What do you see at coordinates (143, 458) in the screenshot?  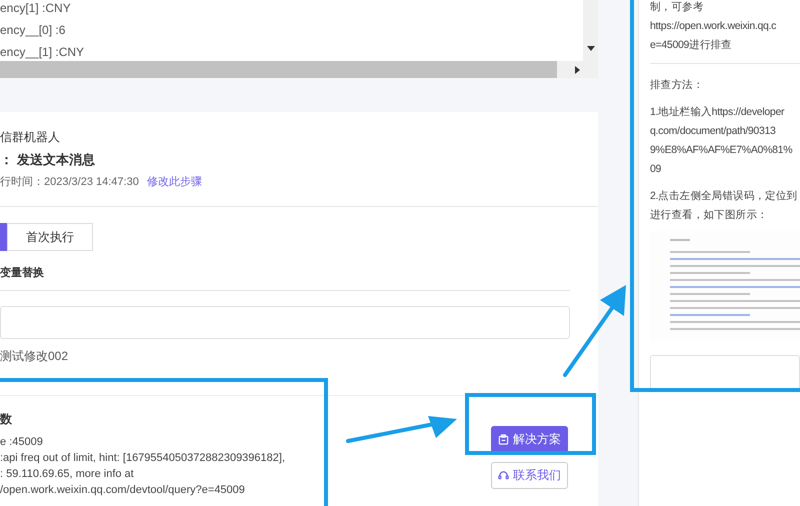 I see `error-line: :api freq out of limit, hint: [1679554050372882309396182],` at bounding box center [143, 458].